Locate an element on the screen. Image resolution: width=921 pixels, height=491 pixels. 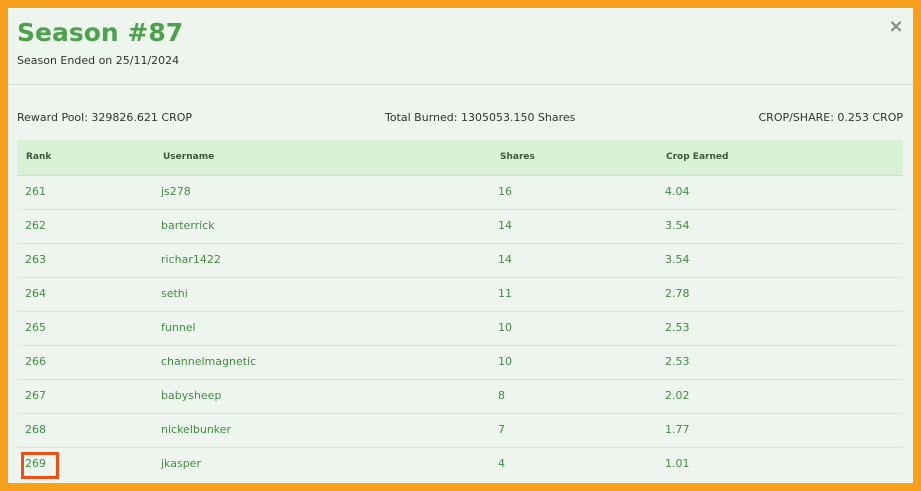
rank-cell: 266 is located at coordinates (35, 361).